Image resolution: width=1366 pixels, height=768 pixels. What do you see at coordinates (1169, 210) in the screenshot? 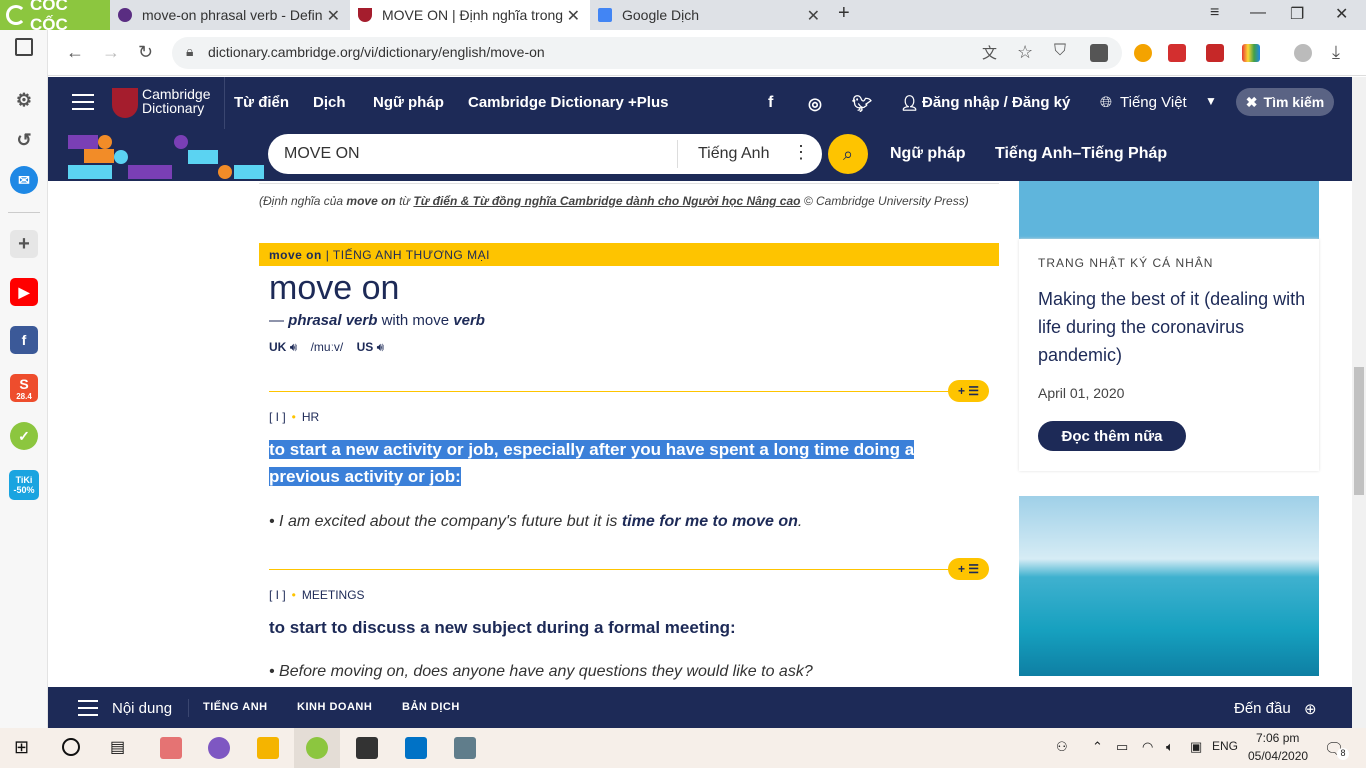
I see `article-image` at bounding box center [1169, 210].